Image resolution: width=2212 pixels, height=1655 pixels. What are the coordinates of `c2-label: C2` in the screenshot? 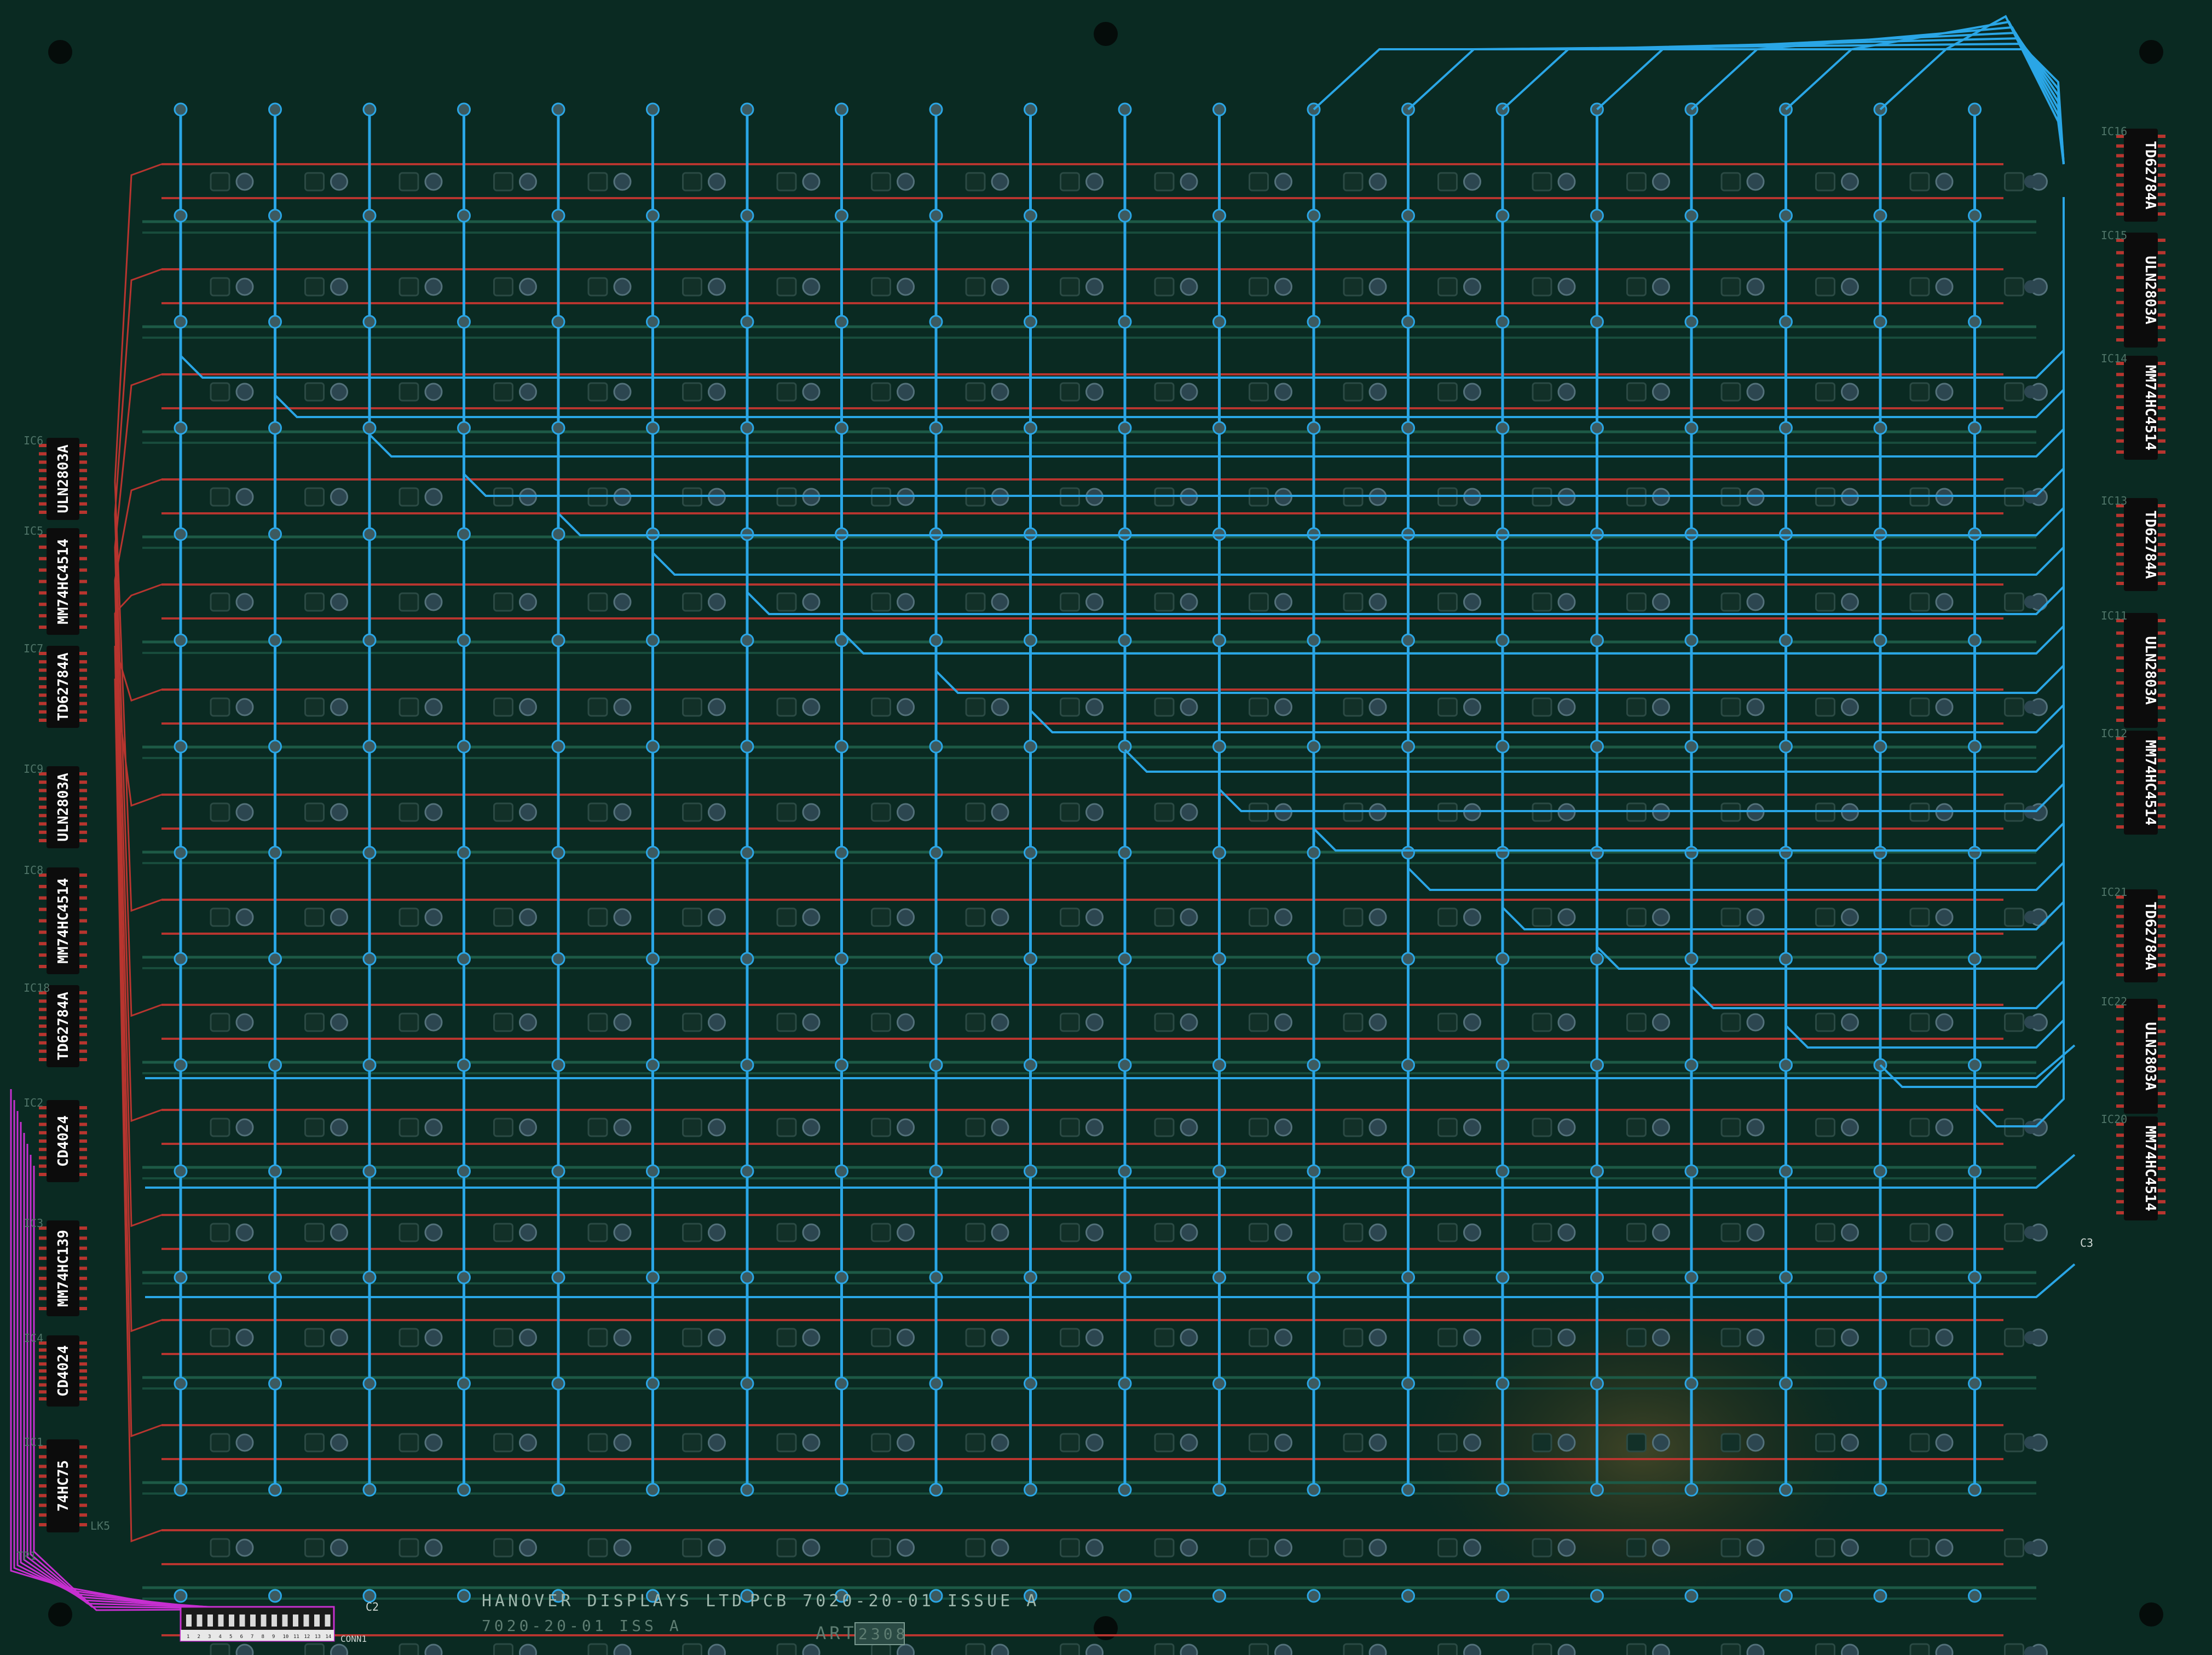 It's located at (372, 1606).